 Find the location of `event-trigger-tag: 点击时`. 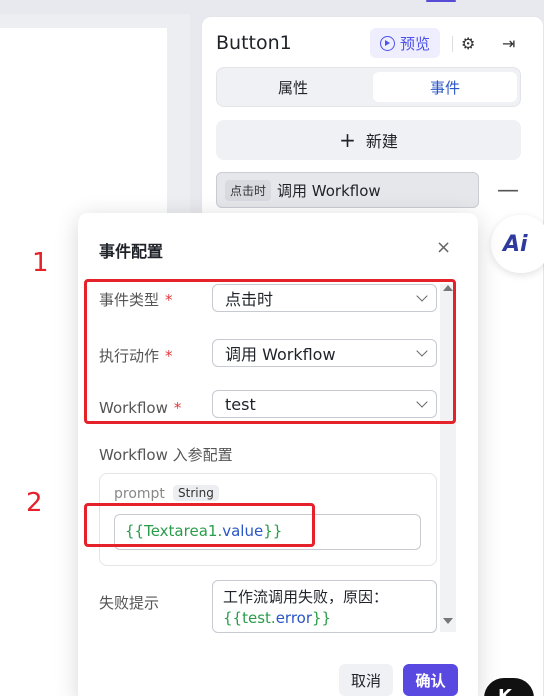

event-trigger-tag: 点击时 is located at coordinates (248, 190).